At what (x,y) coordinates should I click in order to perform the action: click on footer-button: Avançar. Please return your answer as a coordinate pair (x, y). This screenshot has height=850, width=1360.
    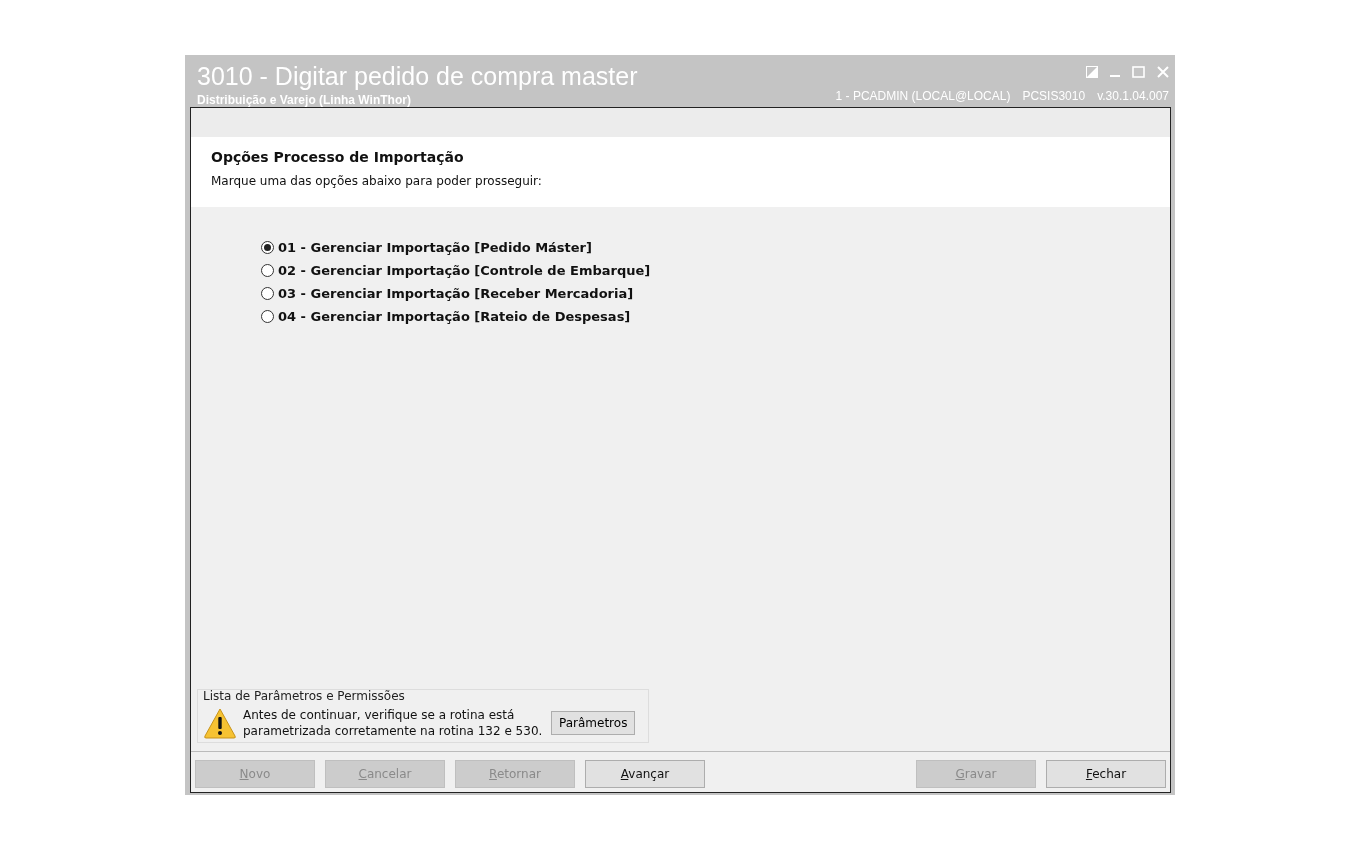
    Looking at the image, I should click on (645, 774).